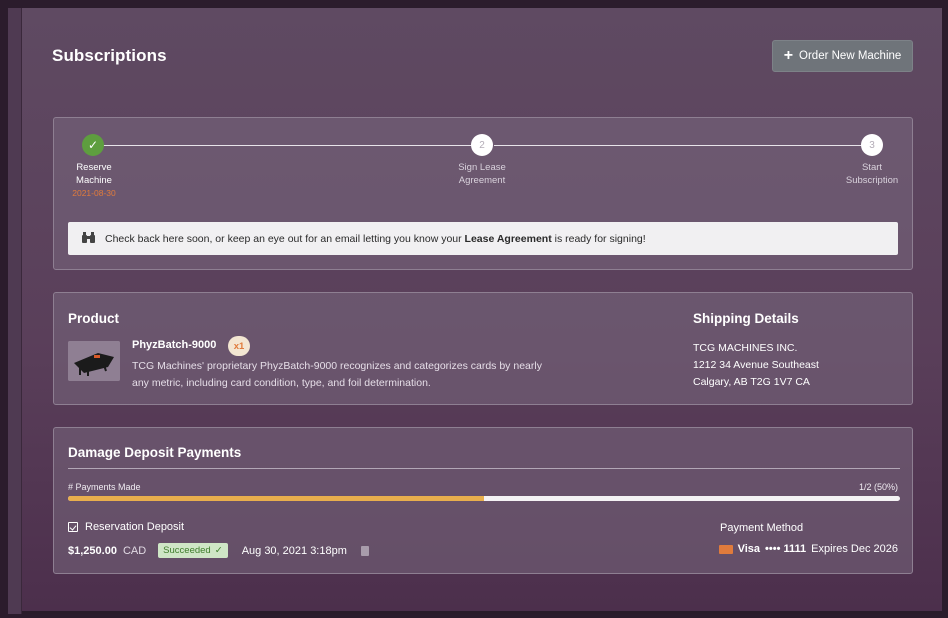 This screenshot has height=618, width=948. What do you see at coordinates (93, 145) in the screenshot?
I see `step-1-check-icon: ✓` at bounding box center [93, 145].